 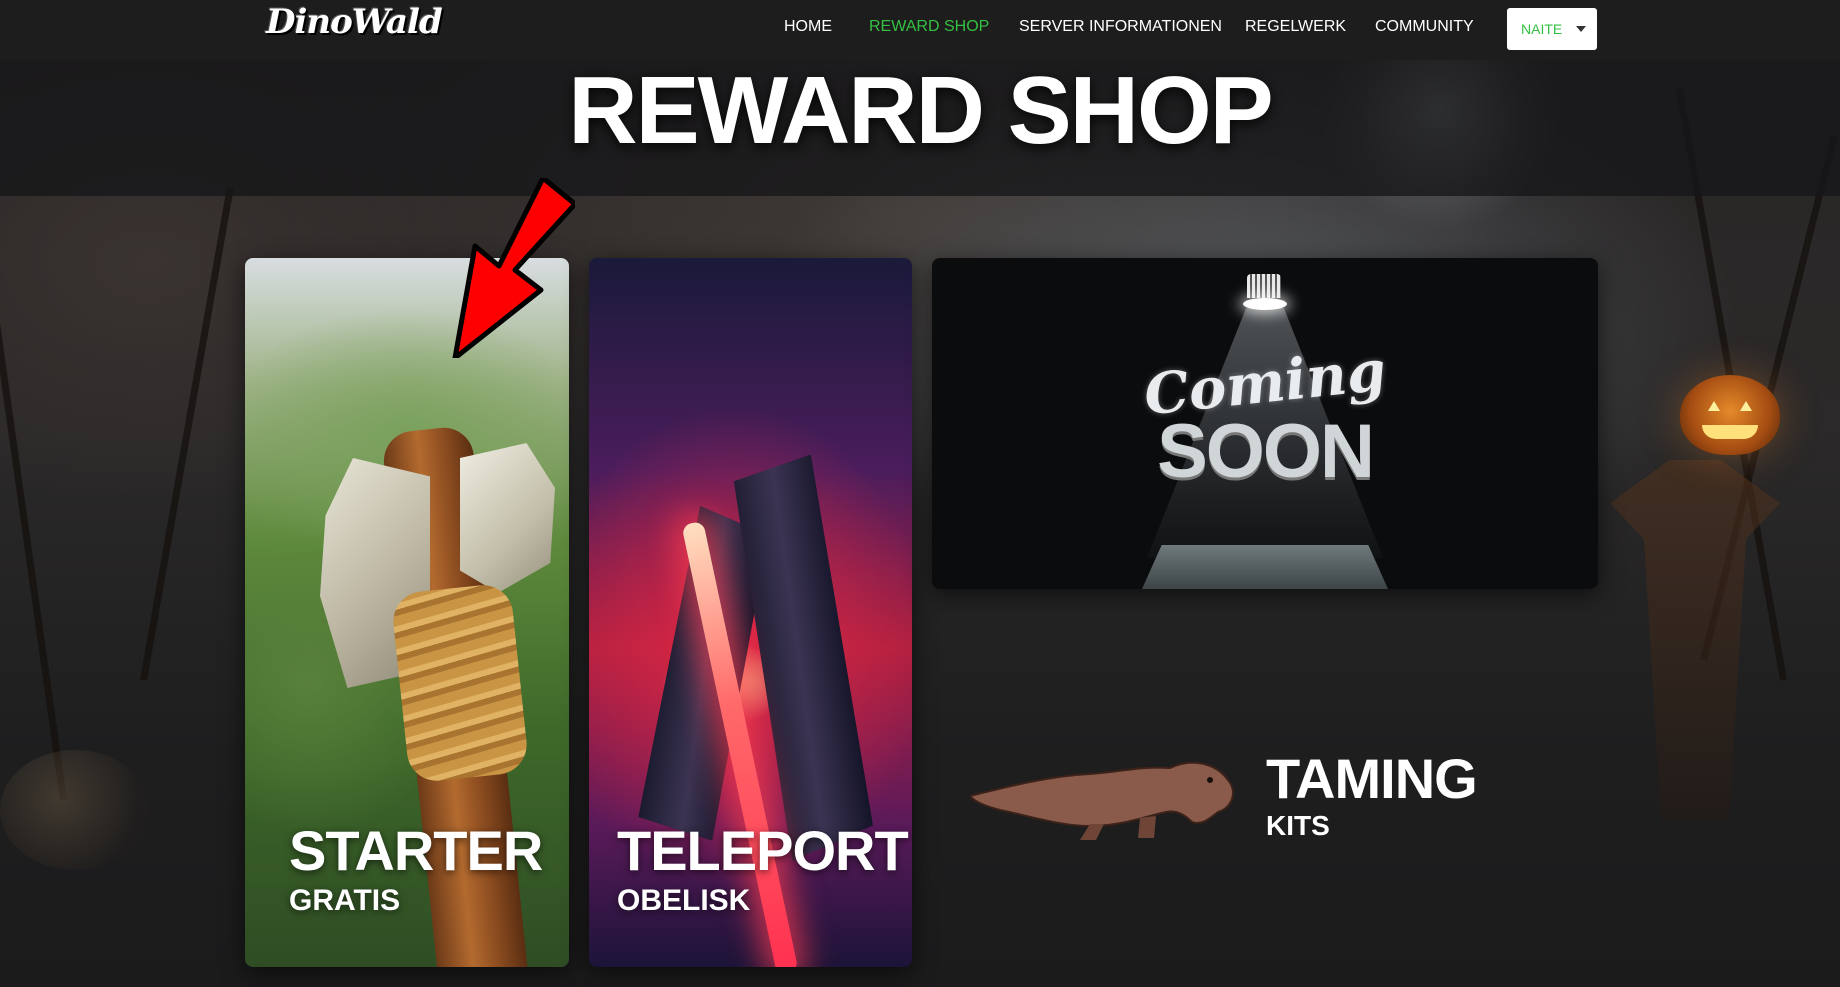 I want to click on taming-kits-item: TAMING KITS, so click(x=1260, y=798).